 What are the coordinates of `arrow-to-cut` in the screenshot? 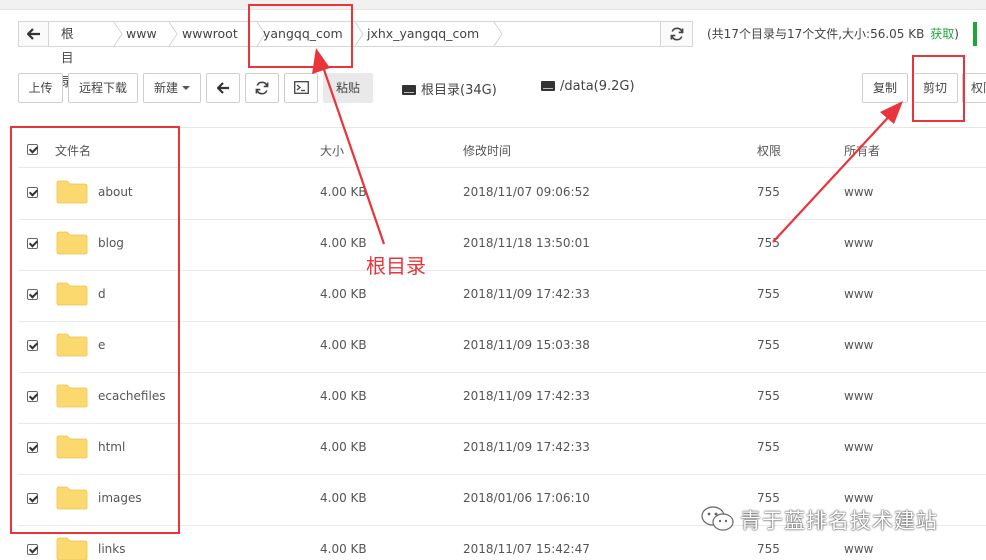 It's located at (834, 176).